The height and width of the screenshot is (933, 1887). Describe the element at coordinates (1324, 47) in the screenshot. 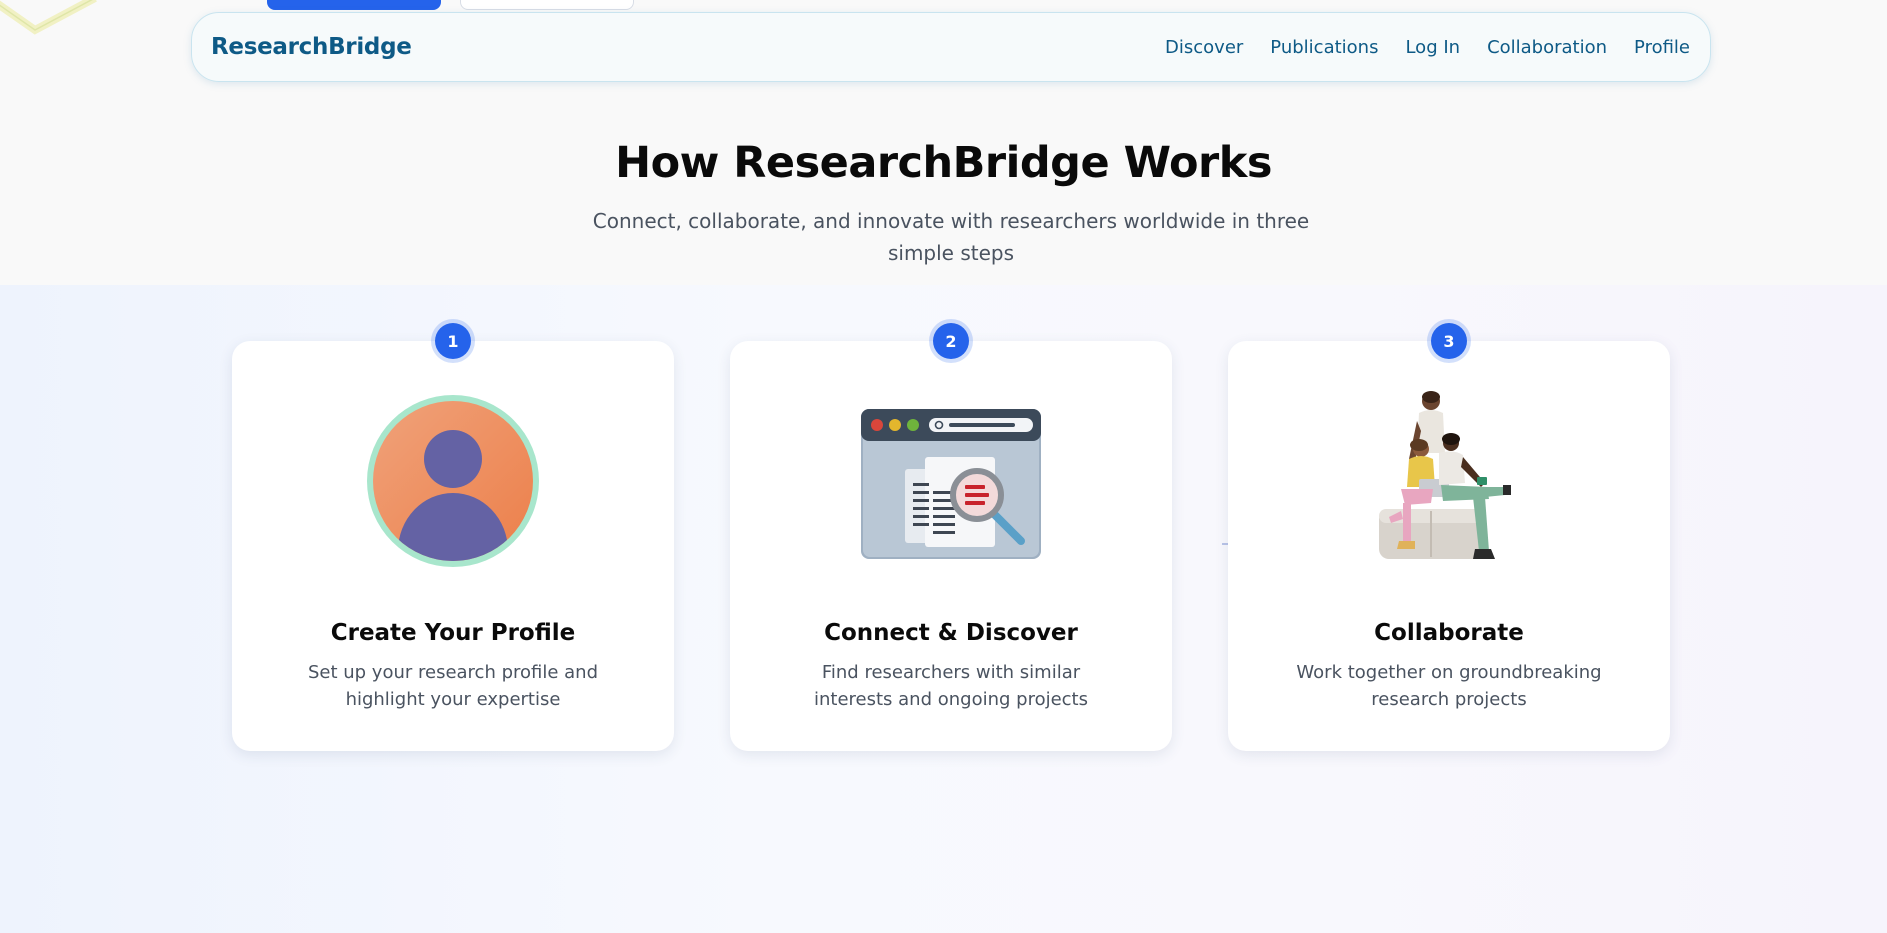

I see `nav-link-publications: Publications` at that location.